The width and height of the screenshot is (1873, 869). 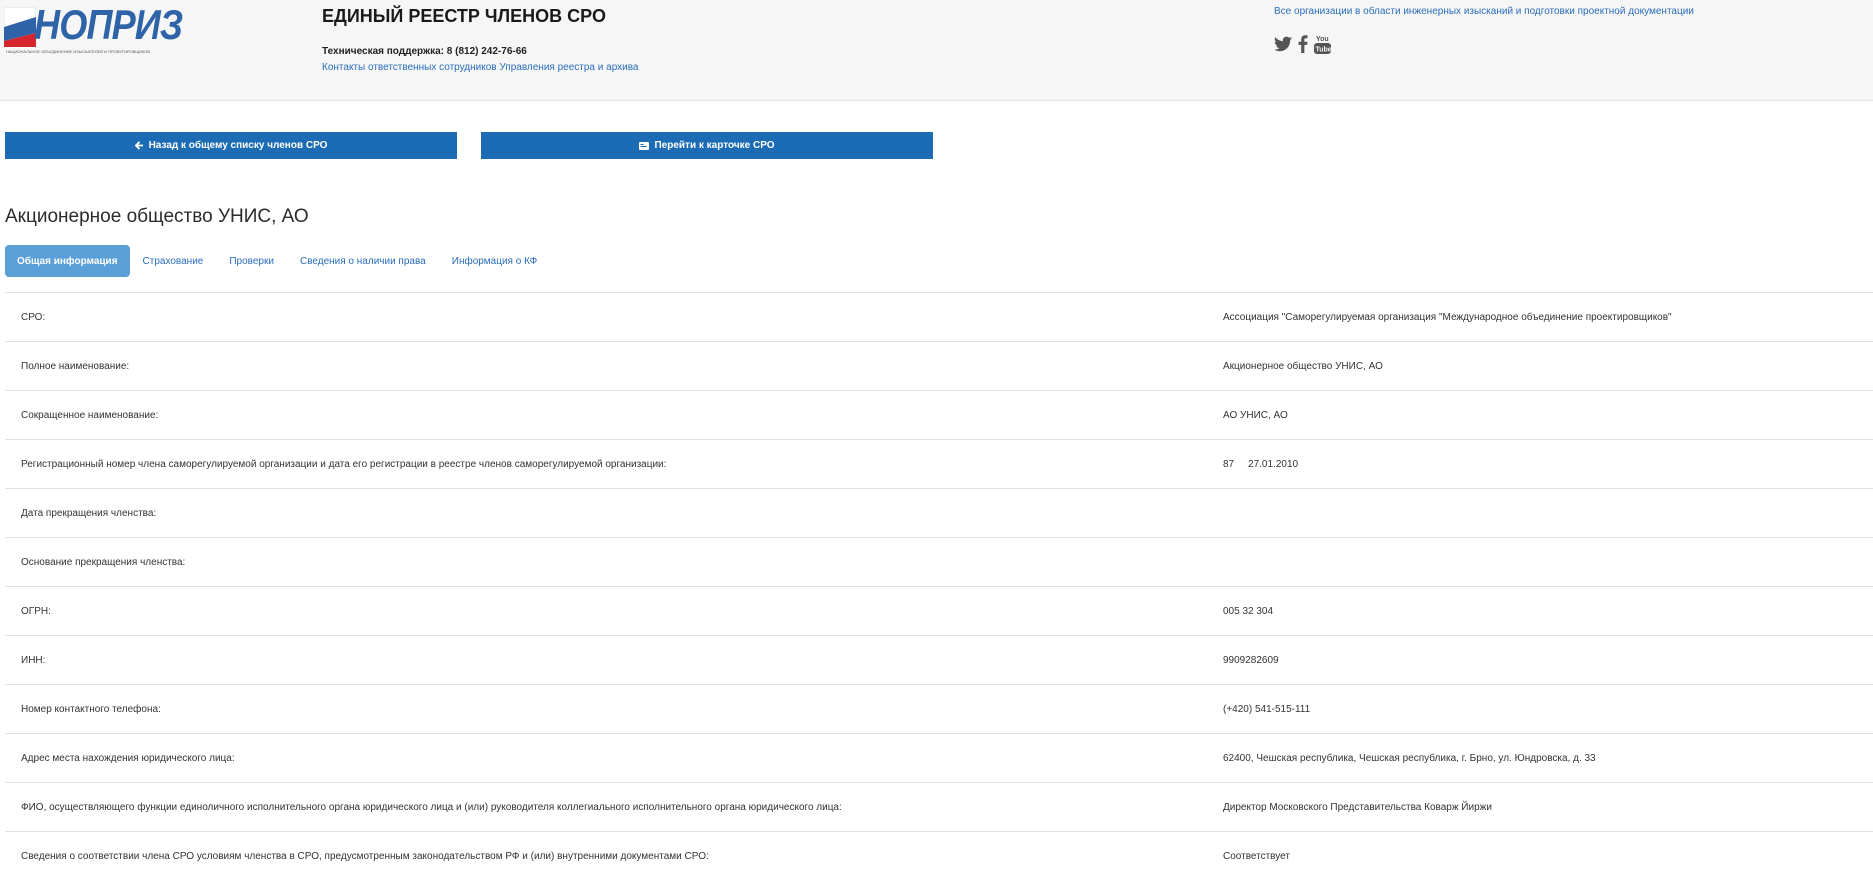 I want to click on row-label: Номер контактного телефона:, so click(x=91, y=709).